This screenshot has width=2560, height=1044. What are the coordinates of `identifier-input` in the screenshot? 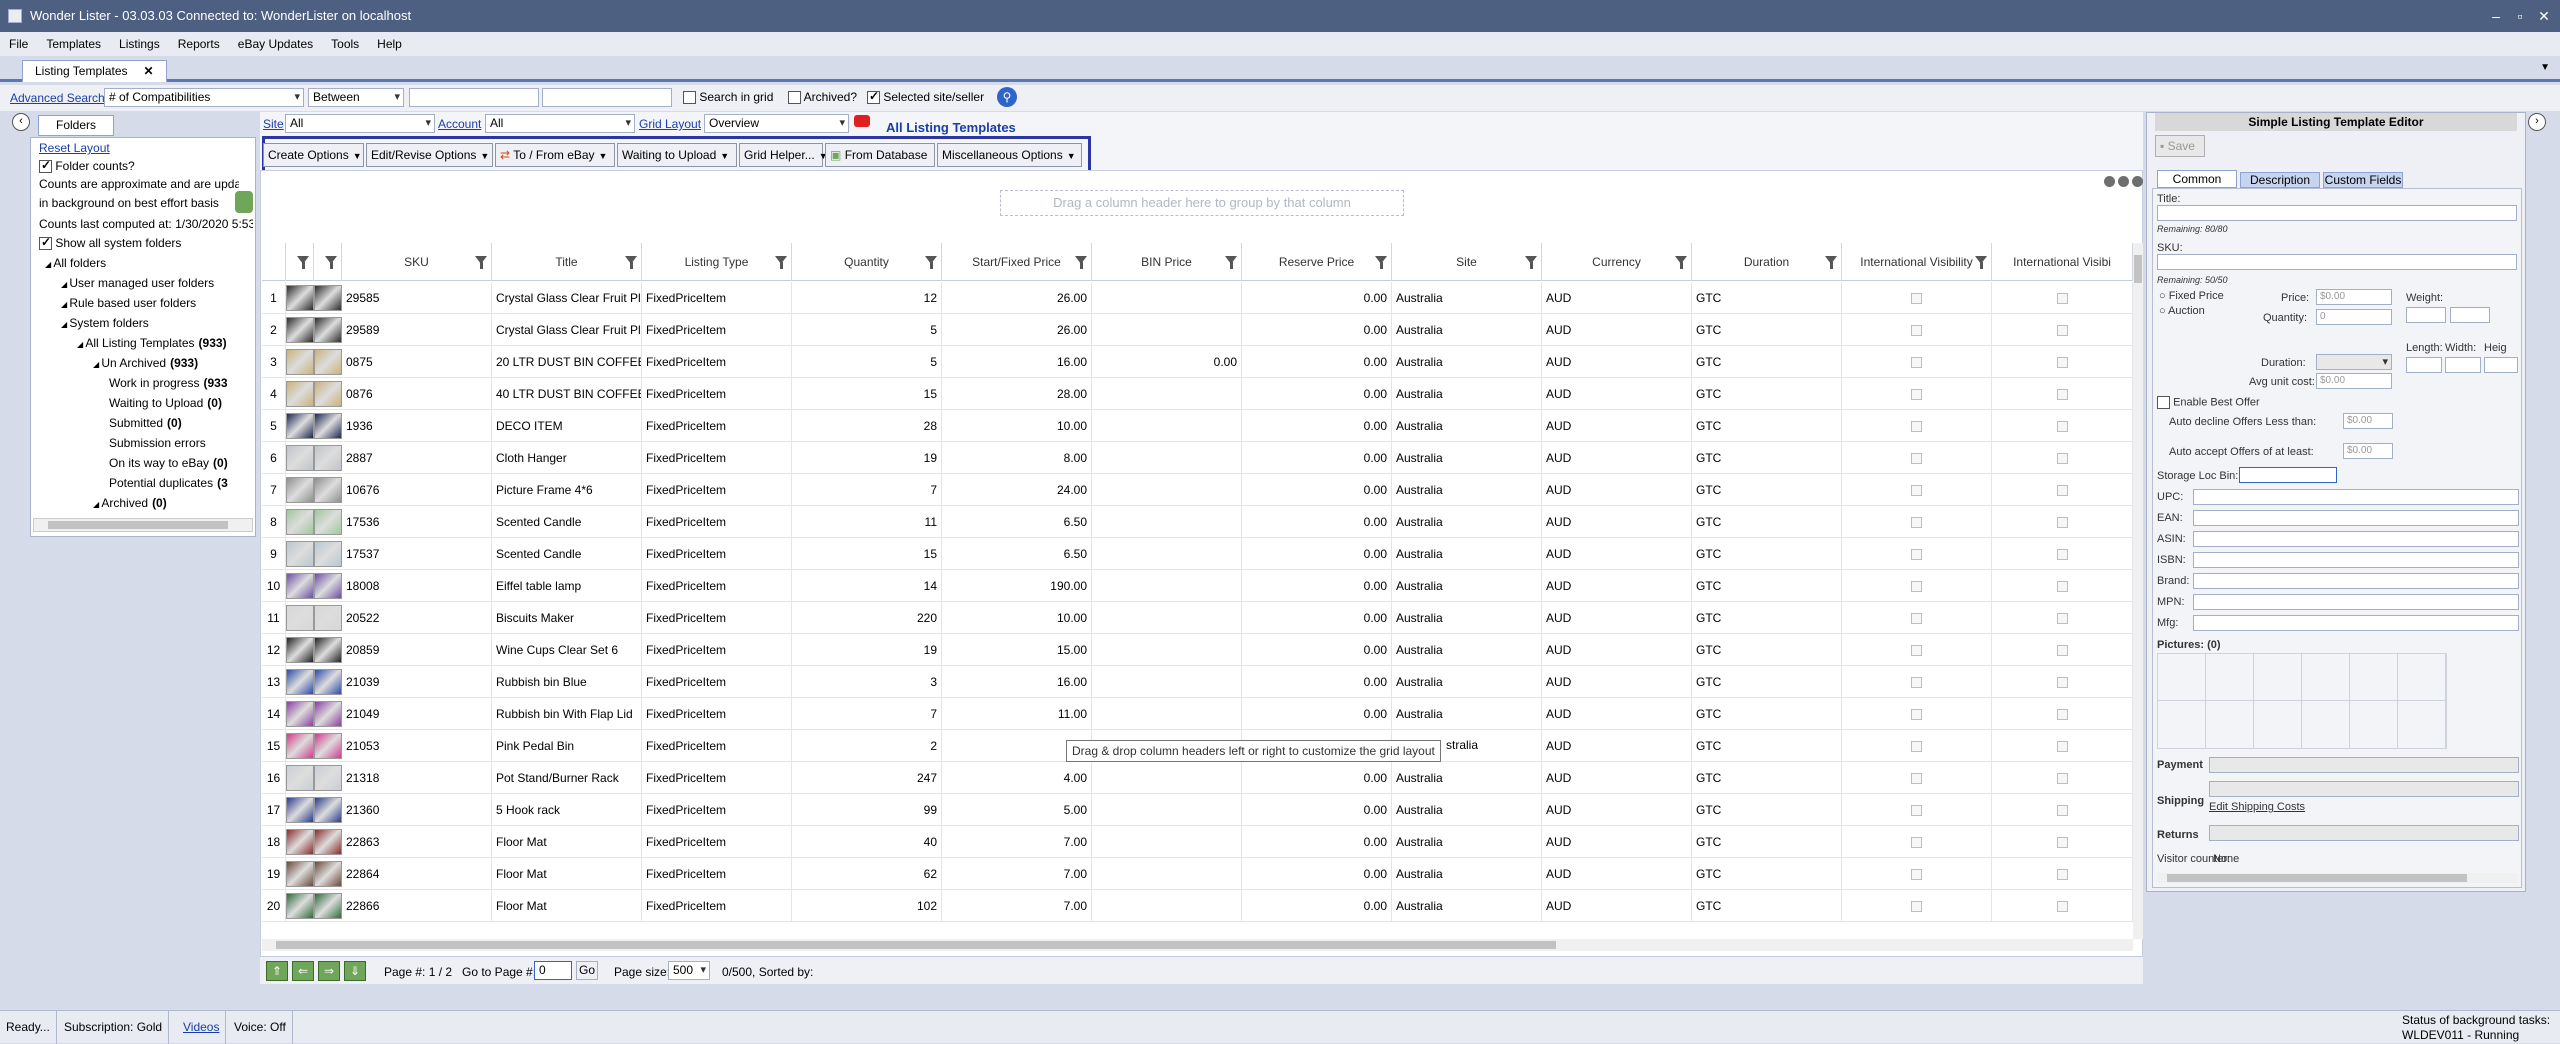 It's located at (2356, 560).